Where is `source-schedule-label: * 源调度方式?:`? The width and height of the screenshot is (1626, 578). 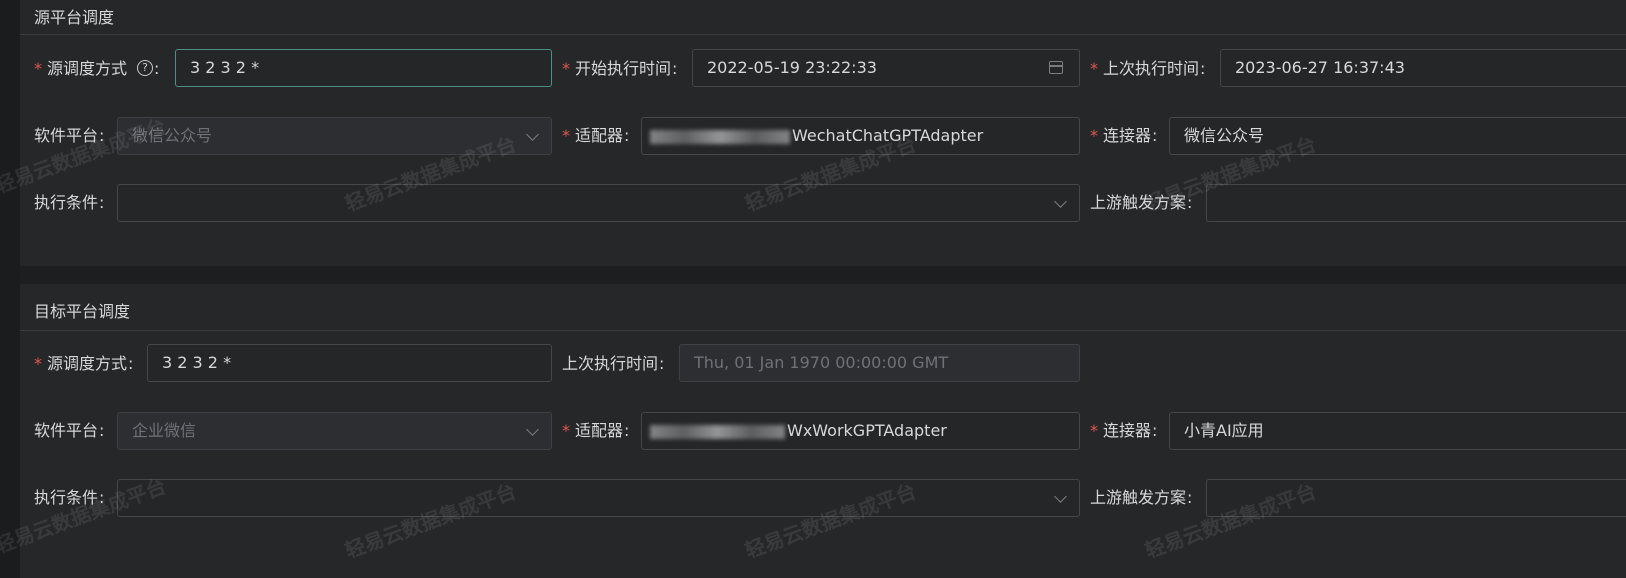
source-schedule-label: * 源调度方式?: is located at coordinates (97, 68).